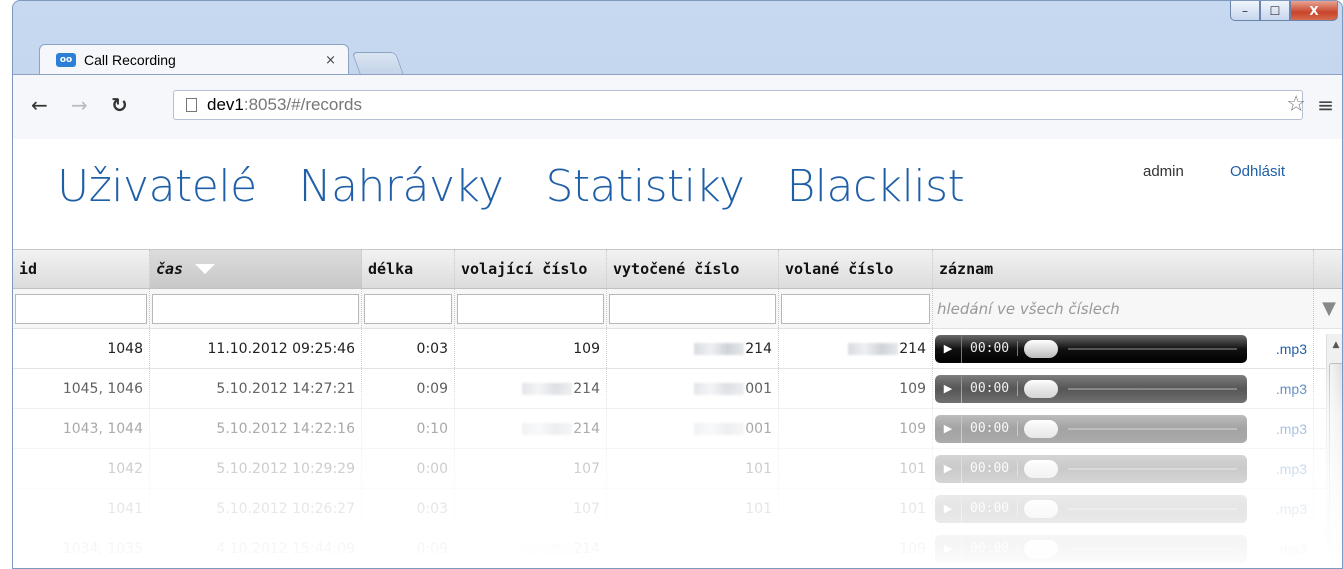  I want to click on star-icon: ☆, so click(1296, 104).